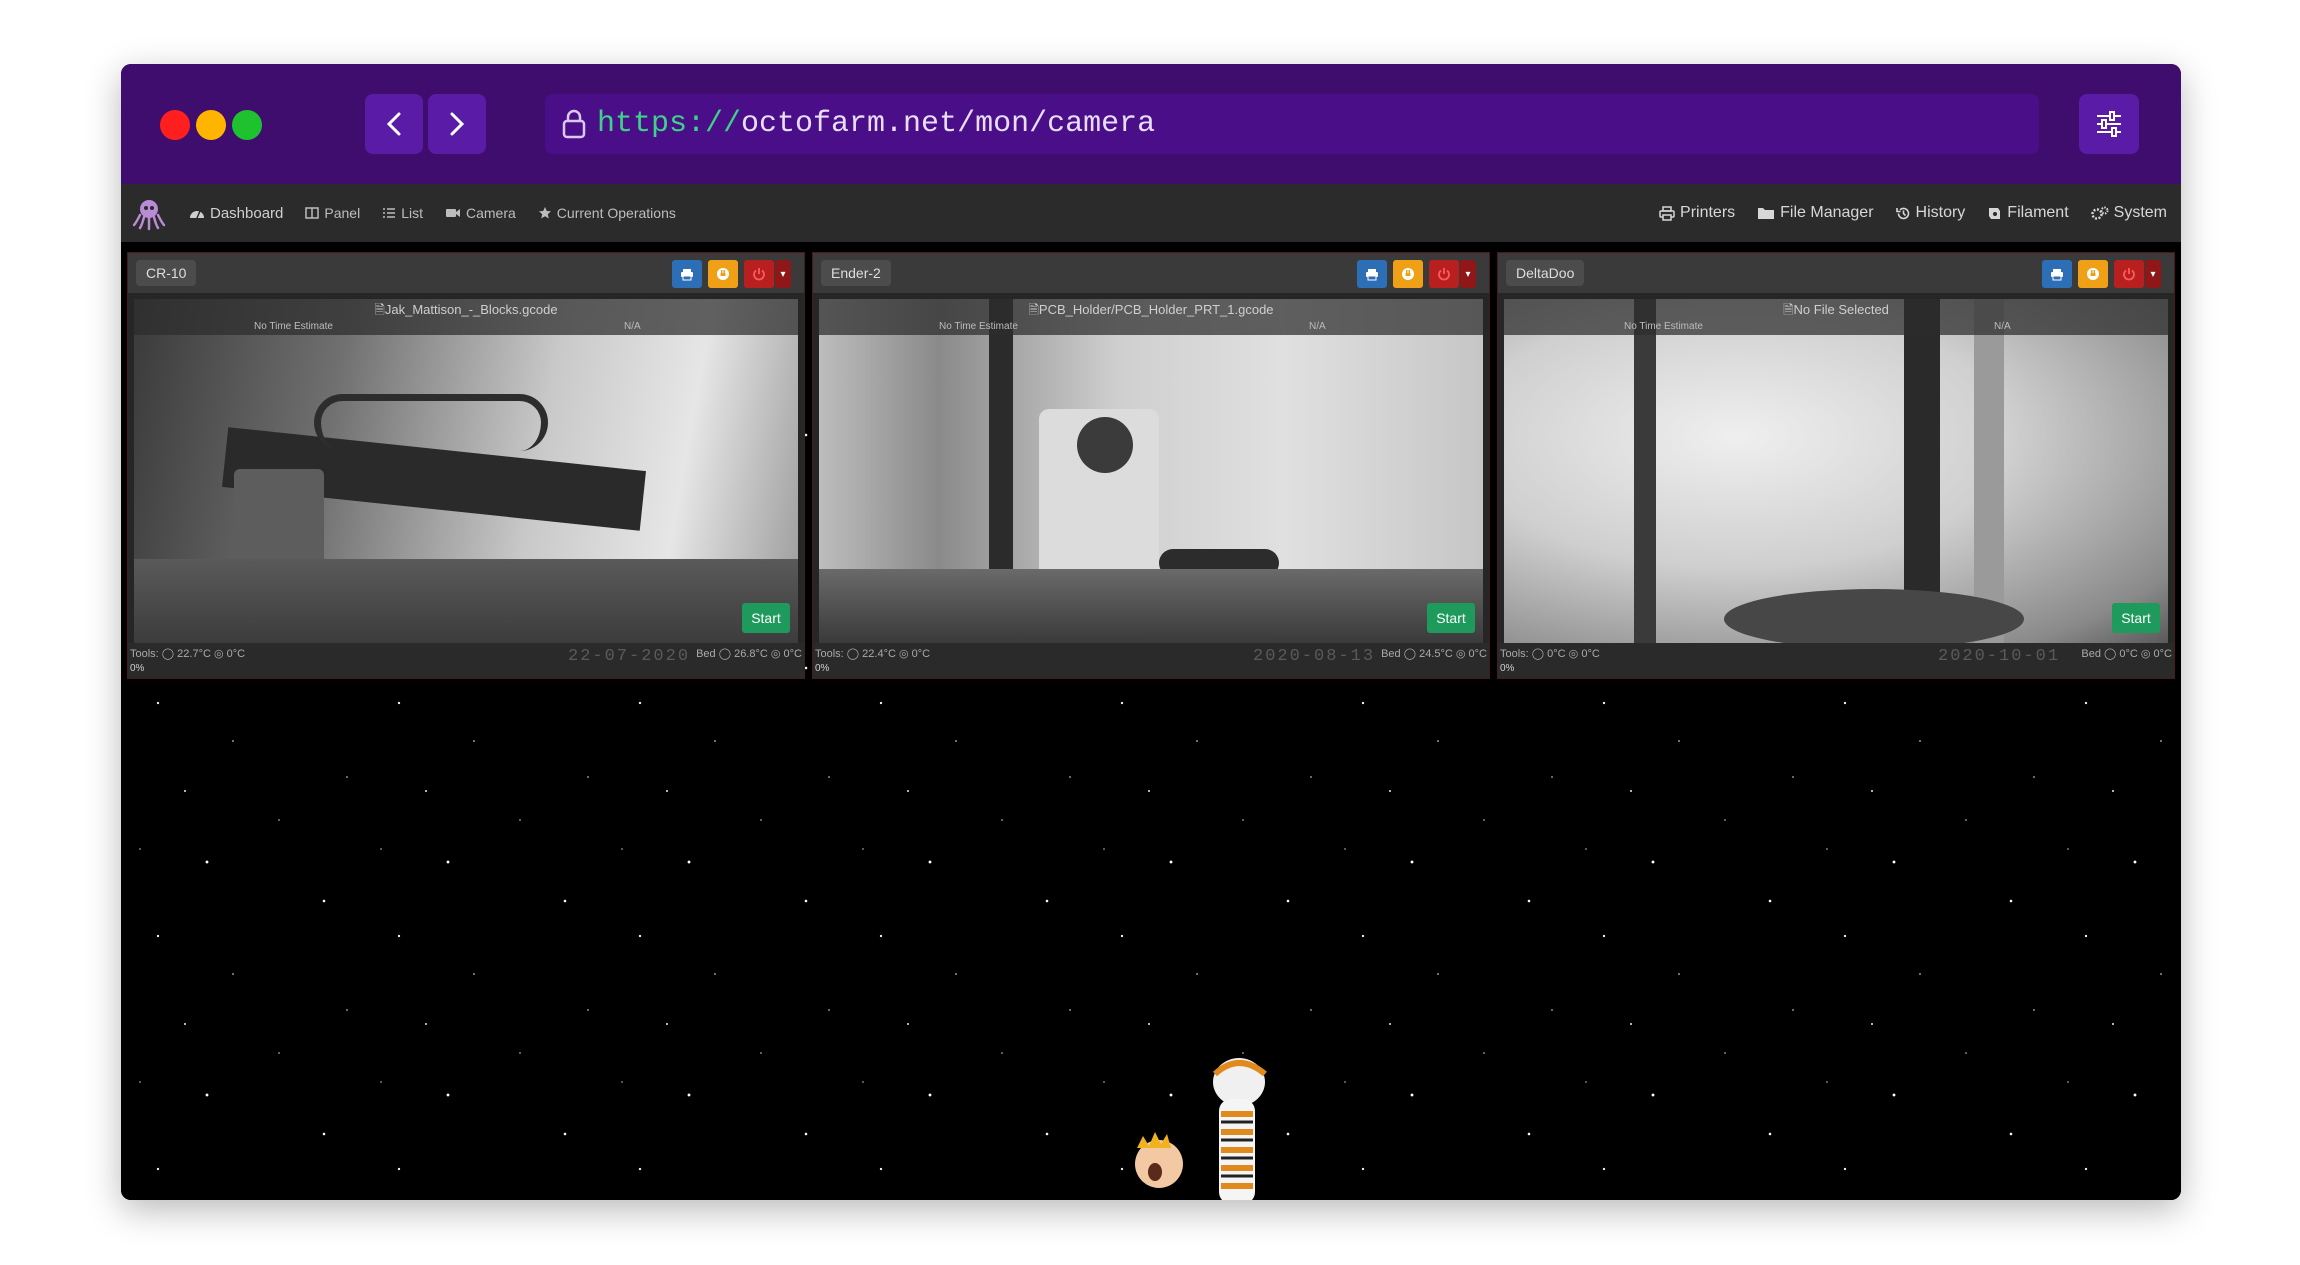 This screenshot has height=1265, width=2300. I want to click on file-name: 🗎PCB_Holder/PCB_Holder_PRT_1.gcode, so click(1151, 312).